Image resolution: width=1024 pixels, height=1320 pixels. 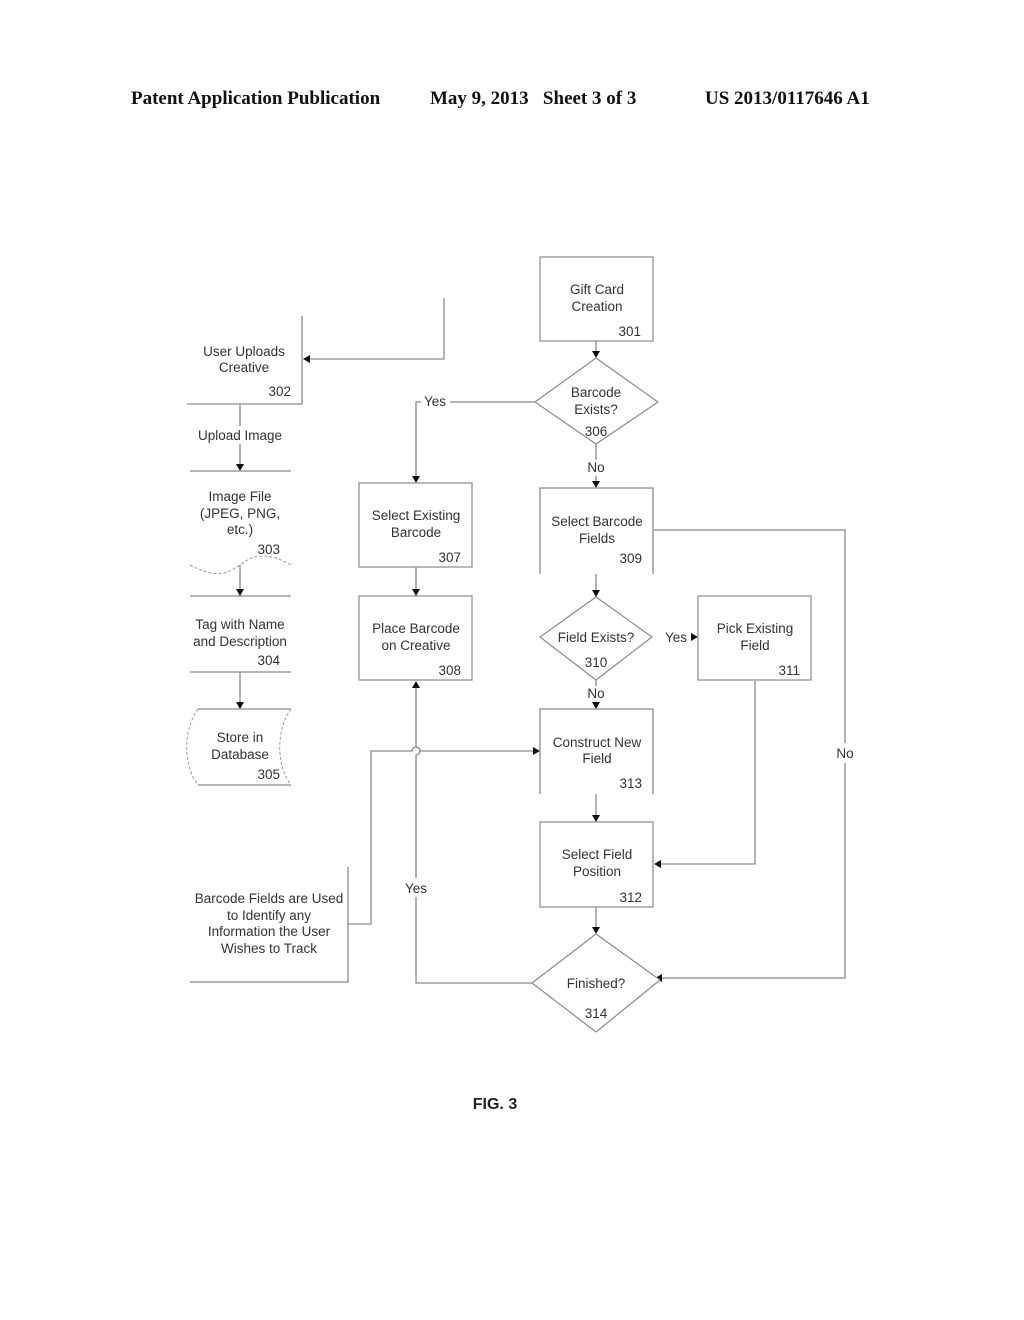 I want to click on node-313-line-2: Field, so click(x=596, y=758).